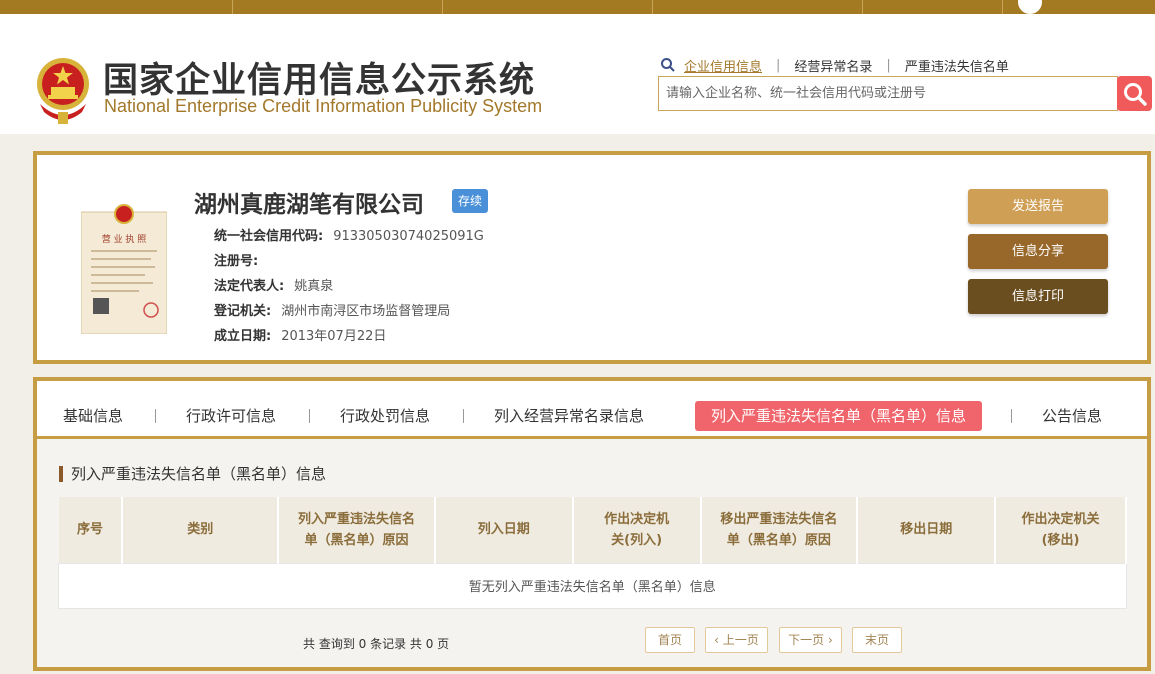 The width and height of the screenshot is (1155, 674). I want to click on prev-label: 上一页, so click(740, 640).